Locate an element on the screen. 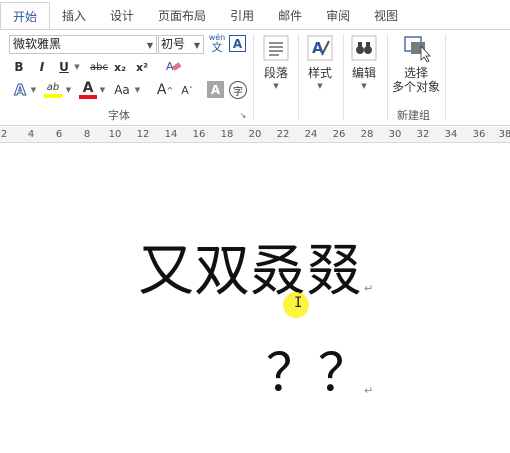 The width and height of the screenshot is (510, 453). select-label-line2: 多个对象 is located at coordinates (415, 87).